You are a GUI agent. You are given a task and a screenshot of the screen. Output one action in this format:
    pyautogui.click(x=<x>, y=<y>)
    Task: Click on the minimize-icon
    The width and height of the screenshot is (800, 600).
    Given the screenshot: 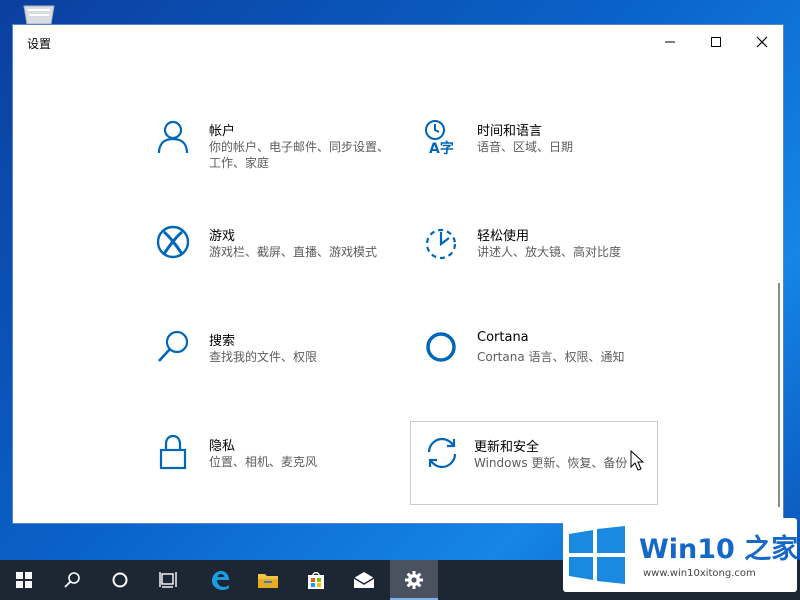 What is the action you would take?
    pyautogui.click(x=670, y=42)
    